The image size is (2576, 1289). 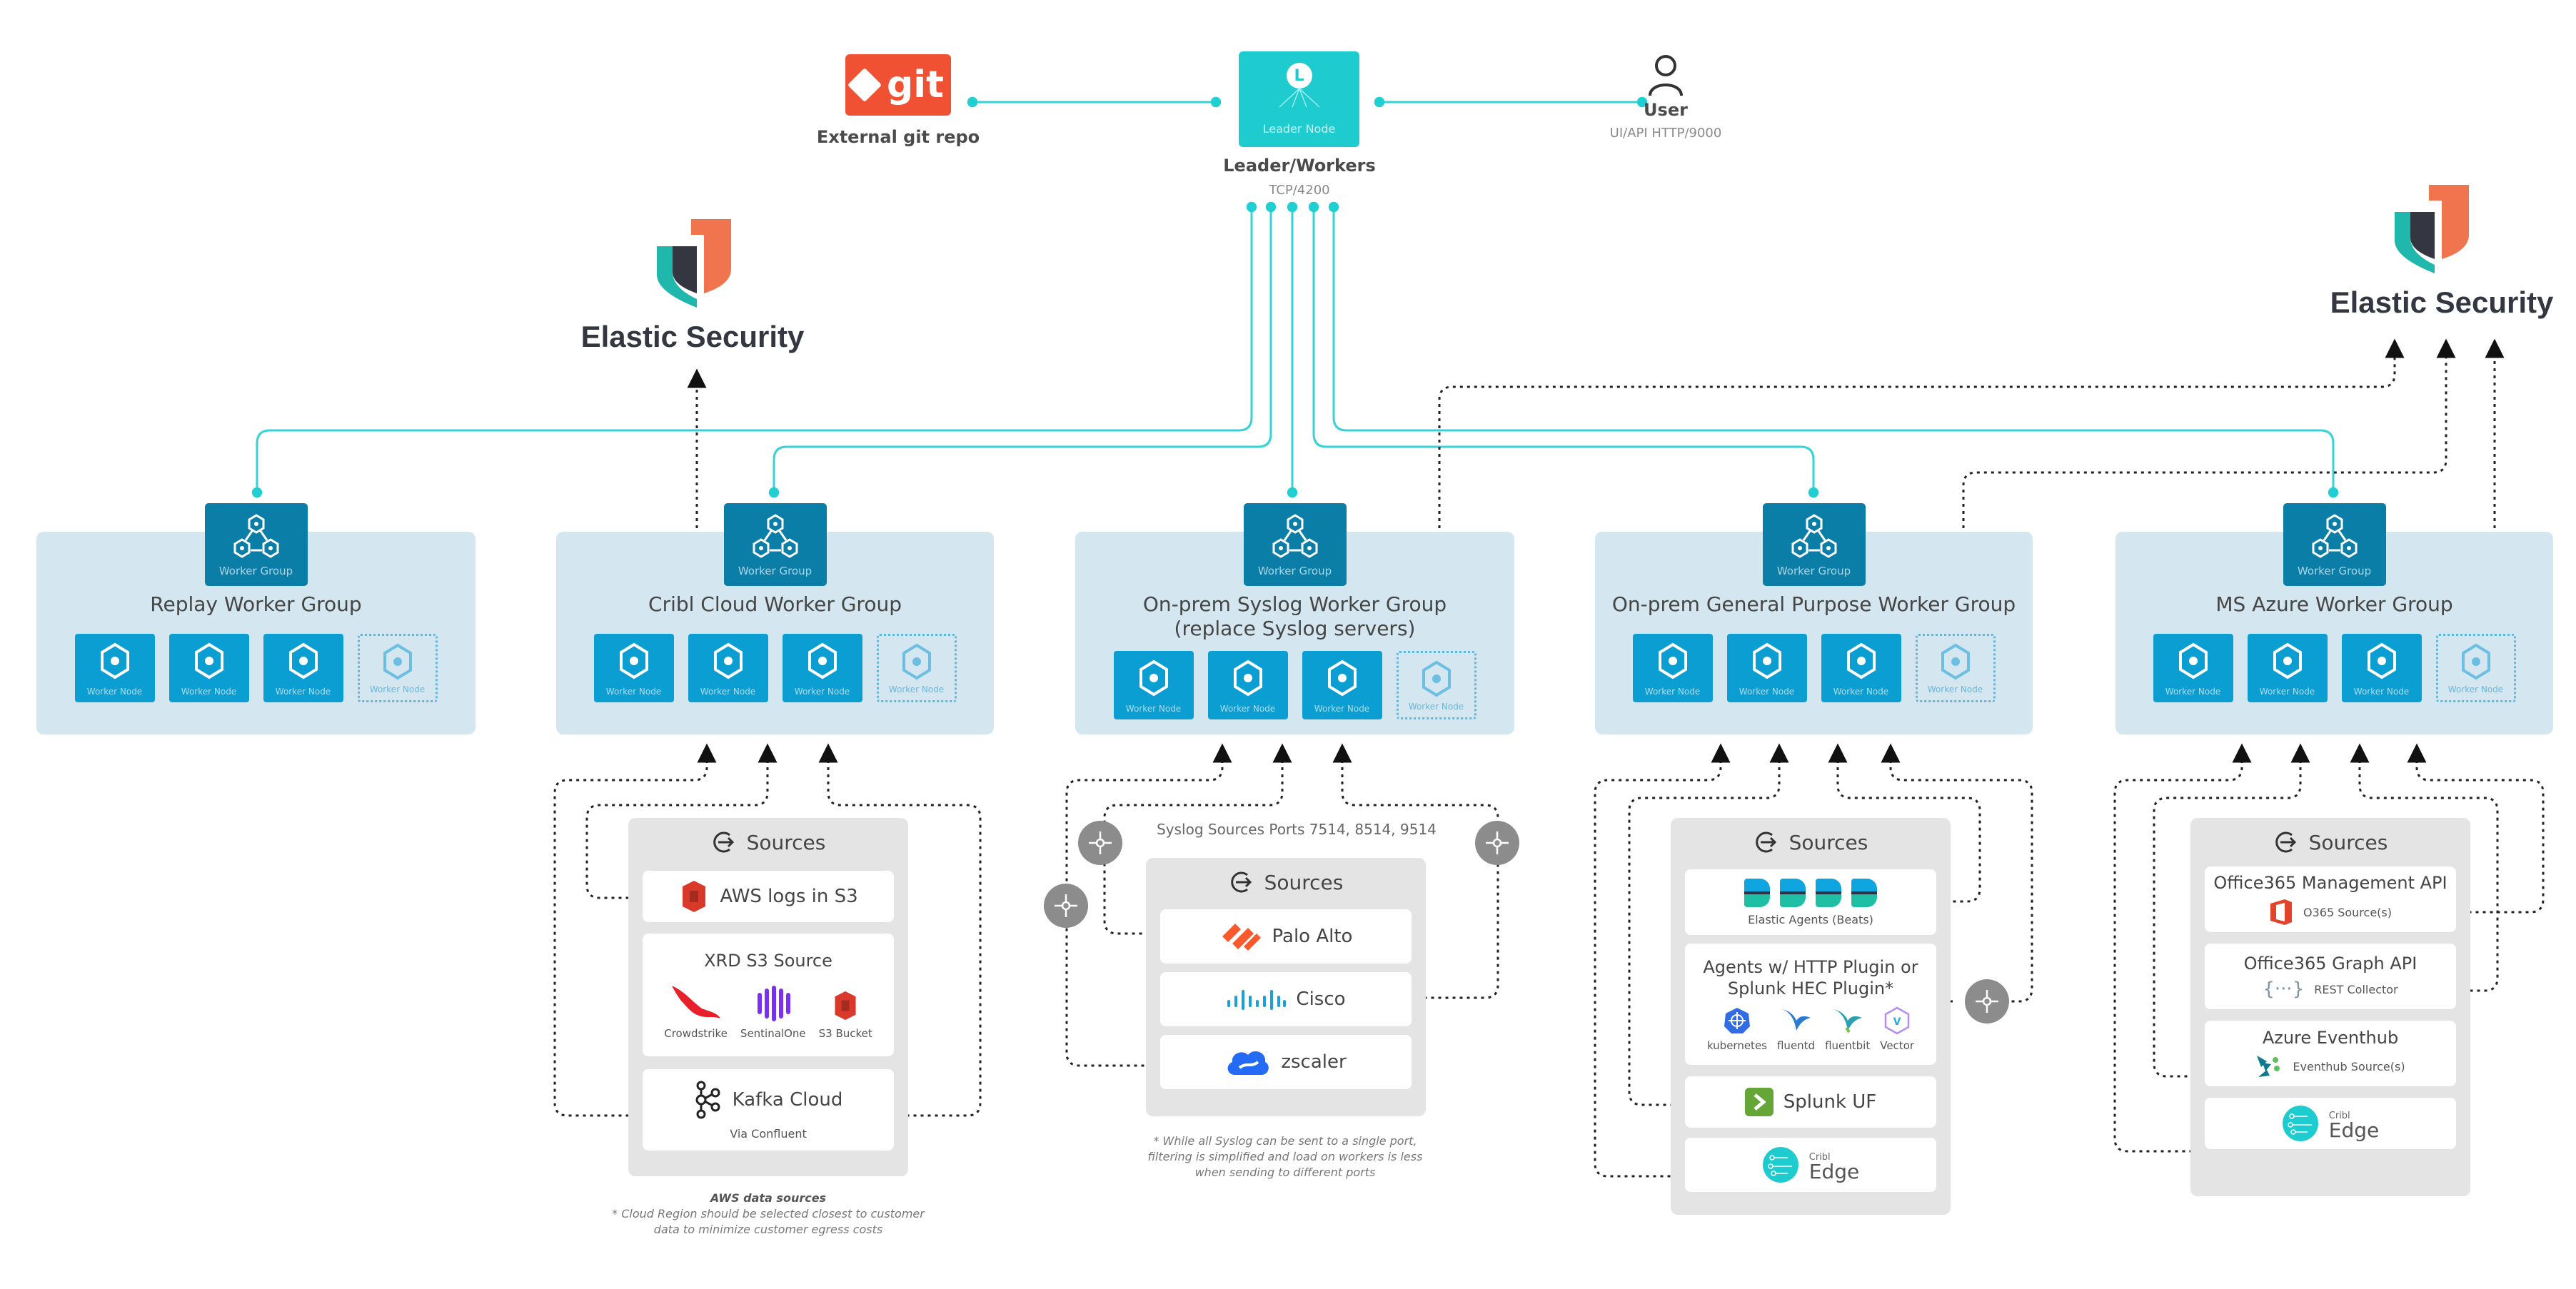 I want to click on crowdstrike-logo: Crowdstrike, so click(x=696, y=1012).